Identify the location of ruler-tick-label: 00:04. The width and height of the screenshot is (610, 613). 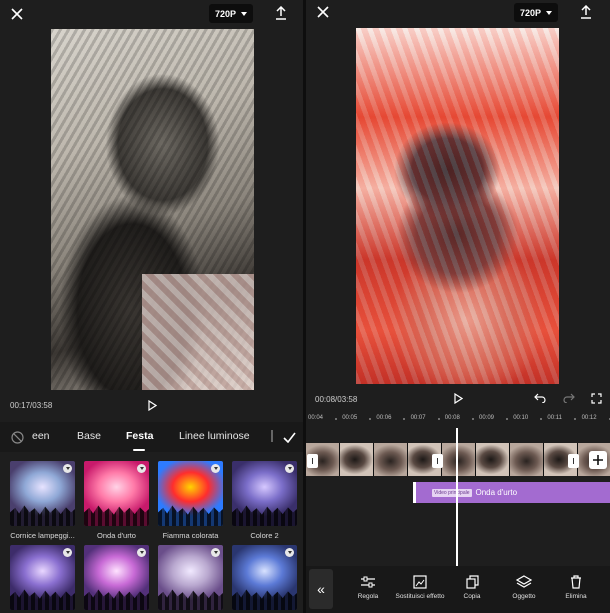
(316, 418).